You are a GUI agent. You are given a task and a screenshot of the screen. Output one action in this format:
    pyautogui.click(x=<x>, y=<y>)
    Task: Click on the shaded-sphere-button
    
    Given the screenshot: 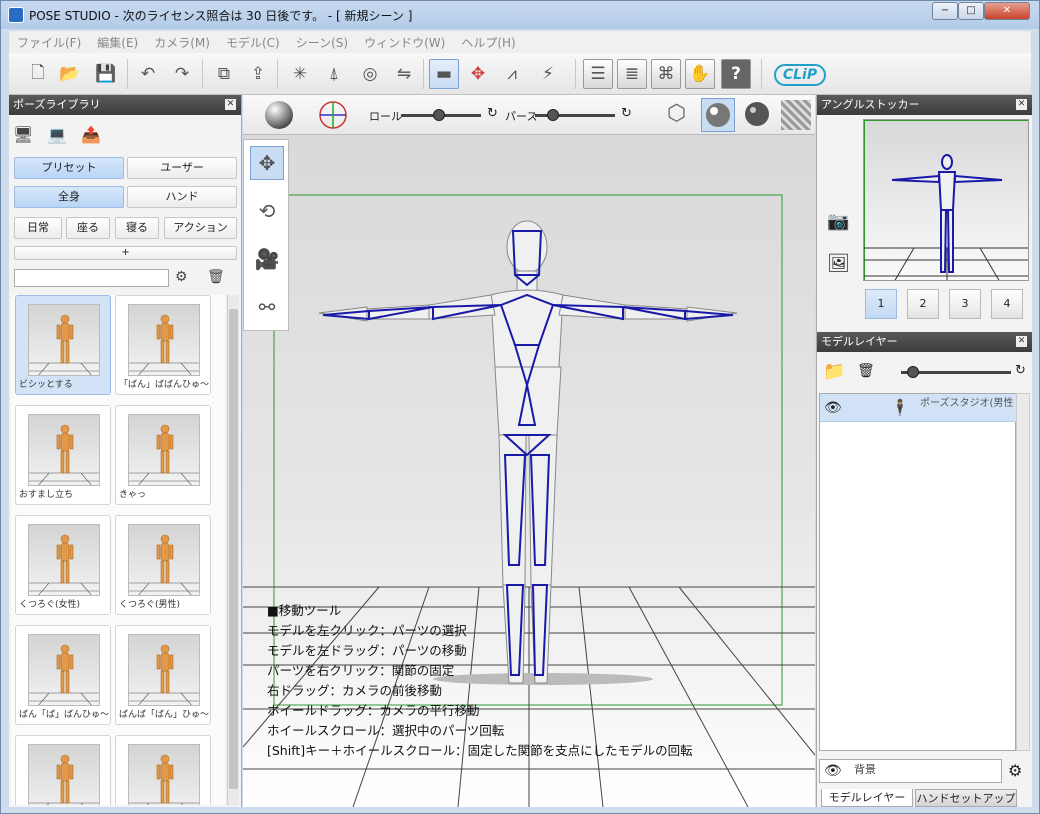 What is the action you would take?
    pyautogui.click(x=718, y=115)
    